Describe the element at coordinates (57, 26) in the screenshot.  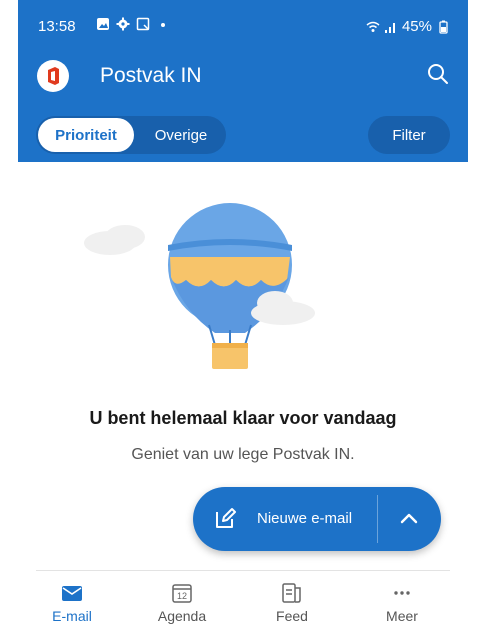
I see `status-time: 13:58` at that location.